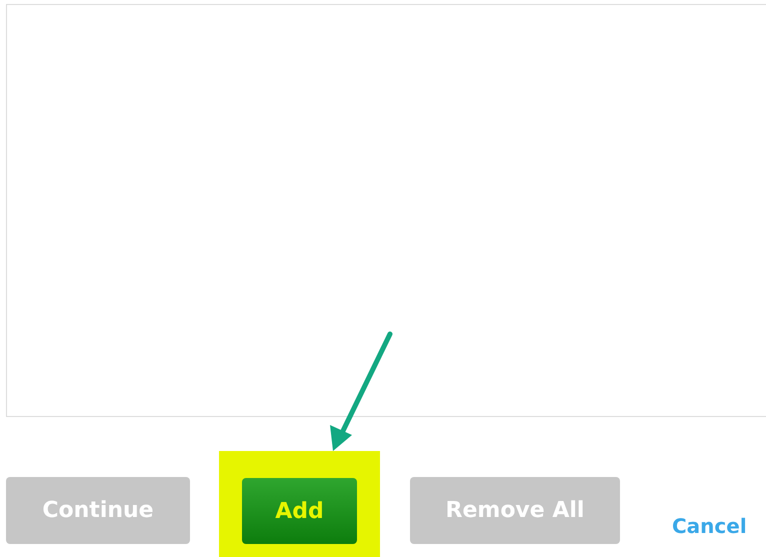  Describe the element at coordinates (299, 511) in the screenshot. I see `add-button: Add` at that location.